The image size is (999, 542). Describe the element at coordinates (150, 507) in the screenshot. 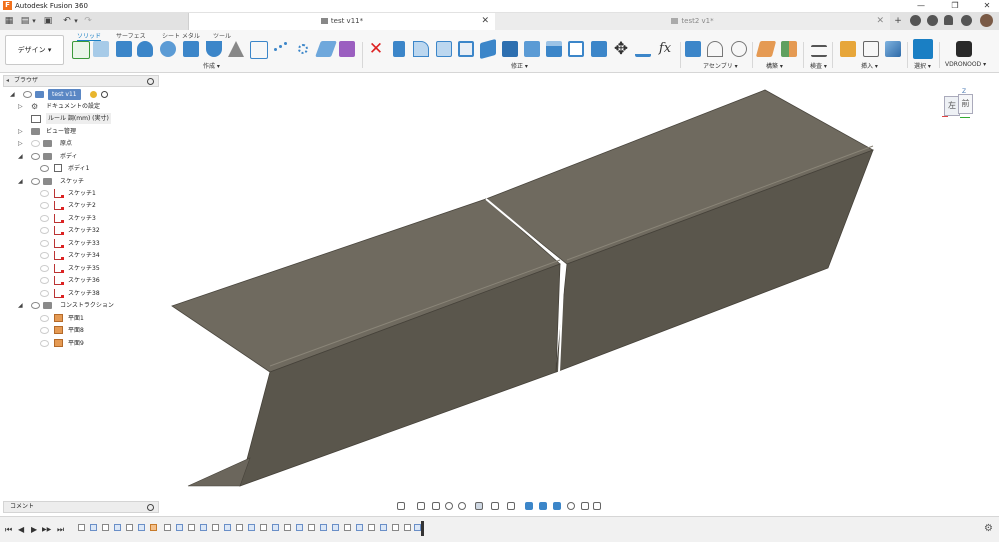

I see `pin-panel-icon` at that location.